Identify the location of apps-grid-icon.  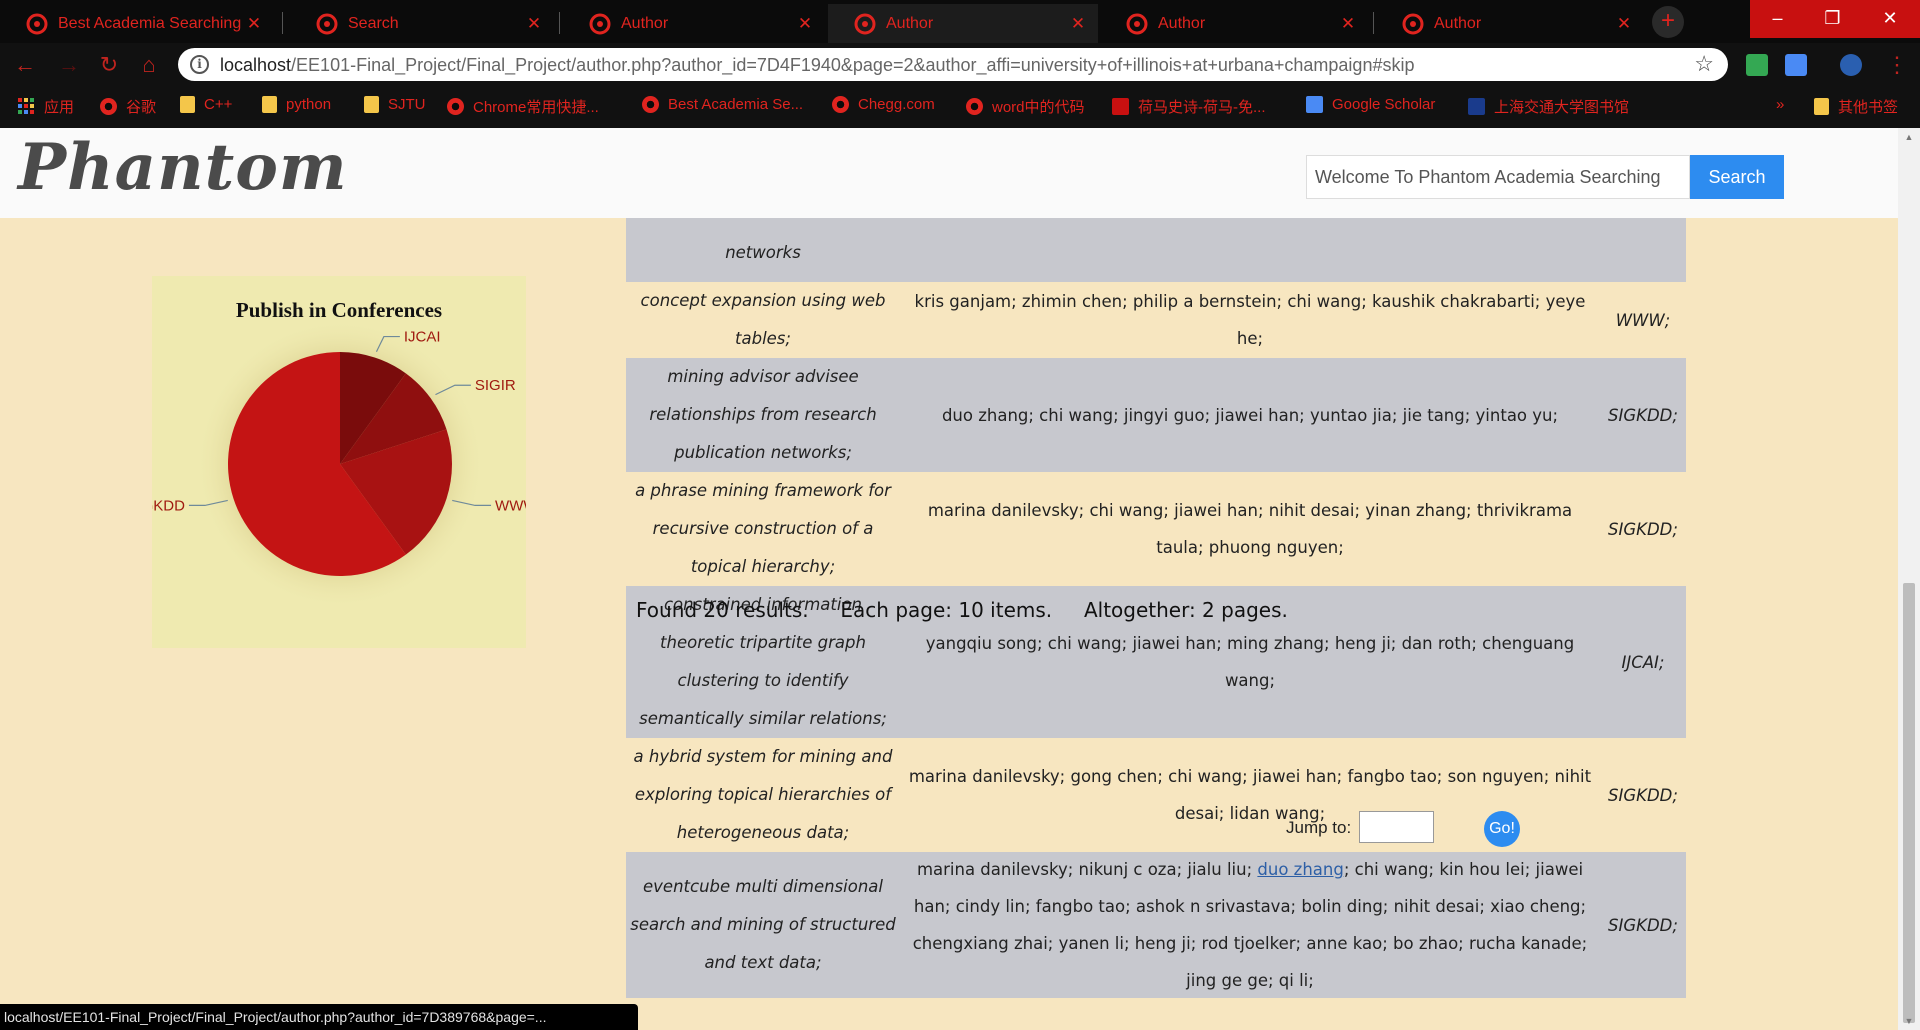
(26, 106).